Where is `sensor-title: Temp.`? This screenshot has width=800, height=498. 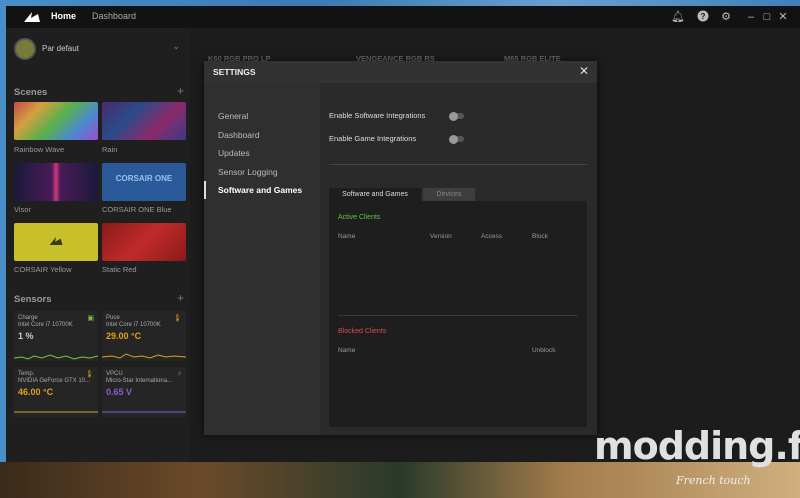 sensor-title: Temp. is located at coordinates (26, 374).